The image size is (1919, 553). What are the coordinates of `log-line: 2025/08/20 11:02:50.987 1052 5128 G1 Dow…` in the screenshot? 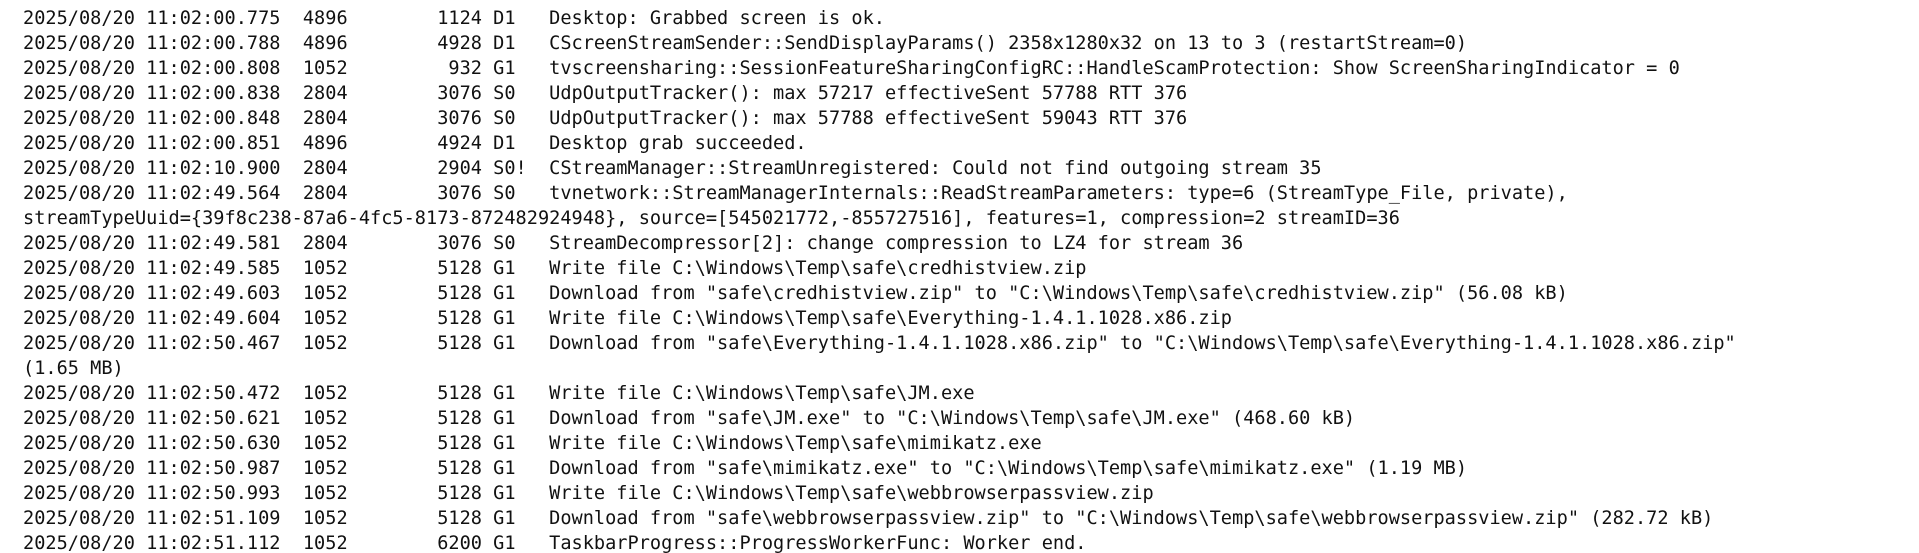 It's located at (745, 468).